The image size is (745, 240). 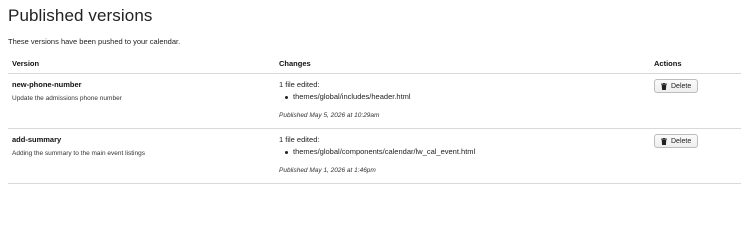 I want to click on version-description: Update the admissions phone number, so click(x=67, y=98).